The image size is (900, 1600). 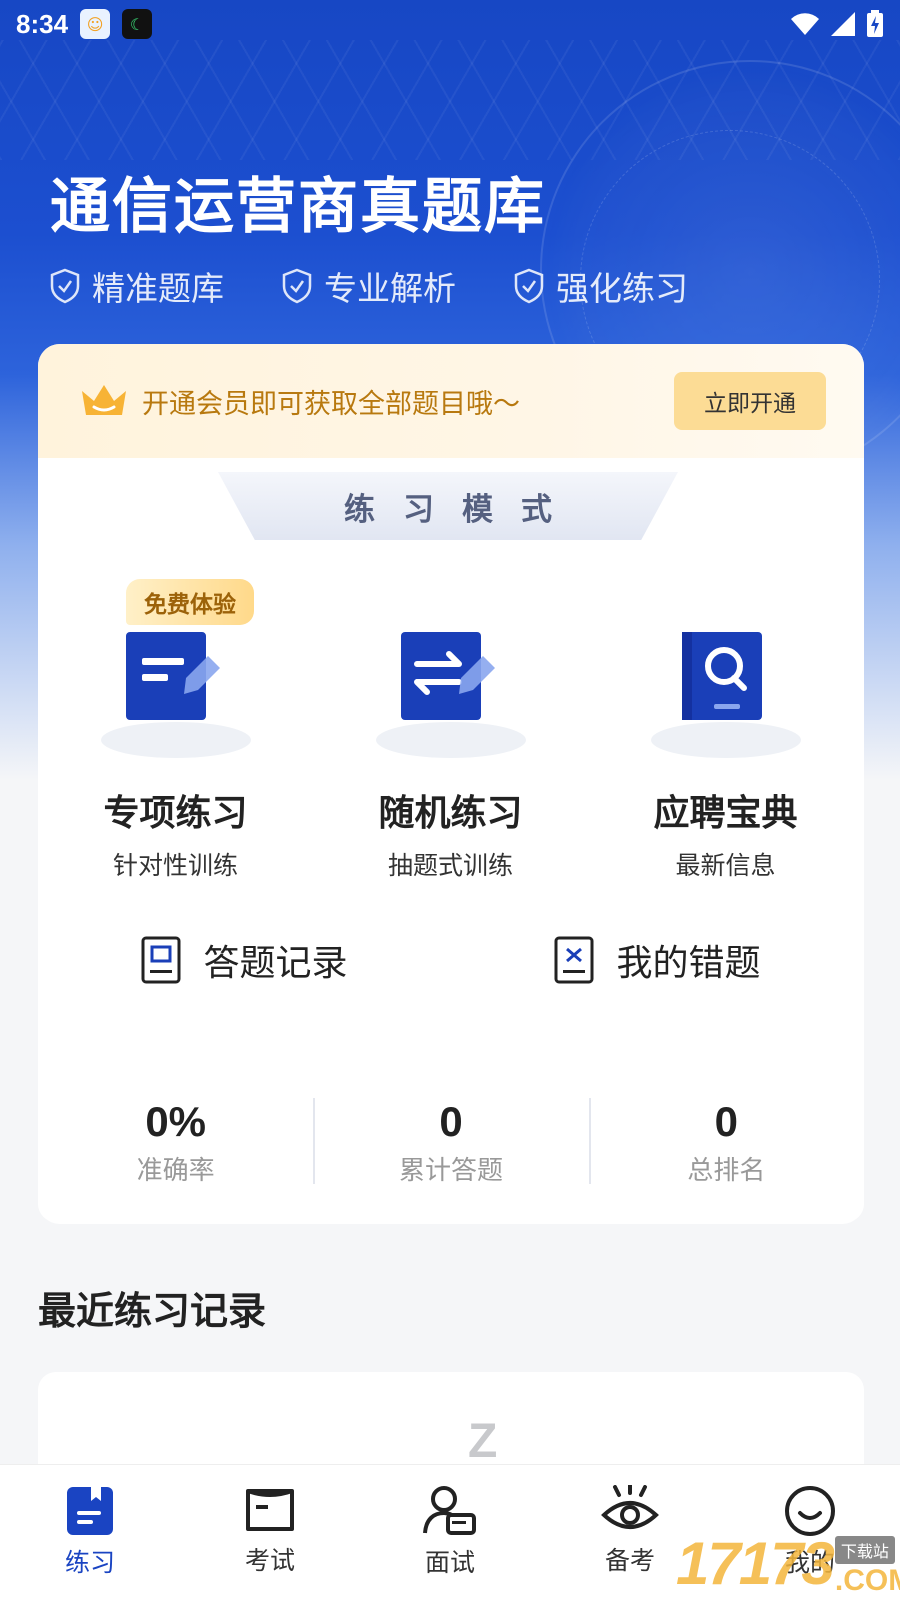 I want to click on stat-label: 累计答题, so click(x=450, y=1170).